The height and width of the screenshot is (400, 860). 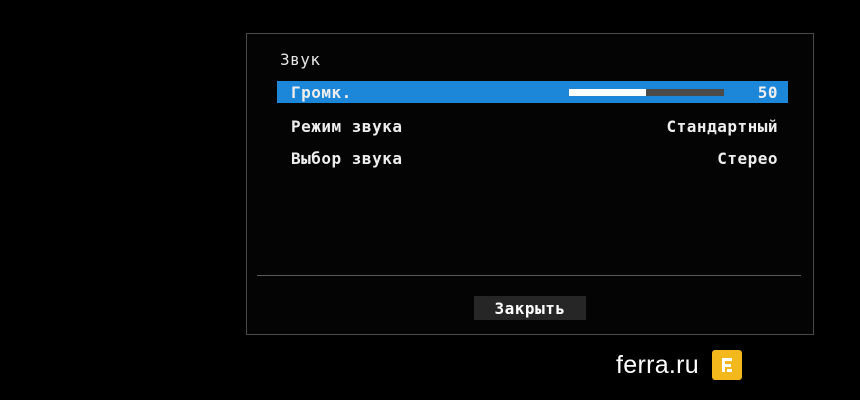 I want to click on watermark: ferra.ru, so click(x=679, y=365).